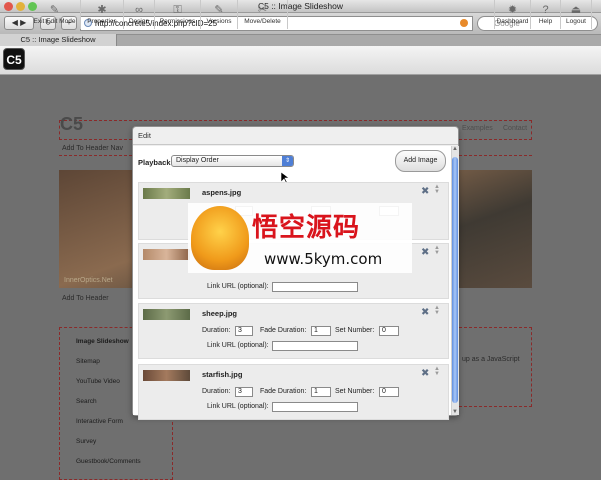 The image size is (601, 480). What do you see at coordinates (545, 10) in the screenshot?
I see `help-icon: ?` at bounding box center [545, 10].